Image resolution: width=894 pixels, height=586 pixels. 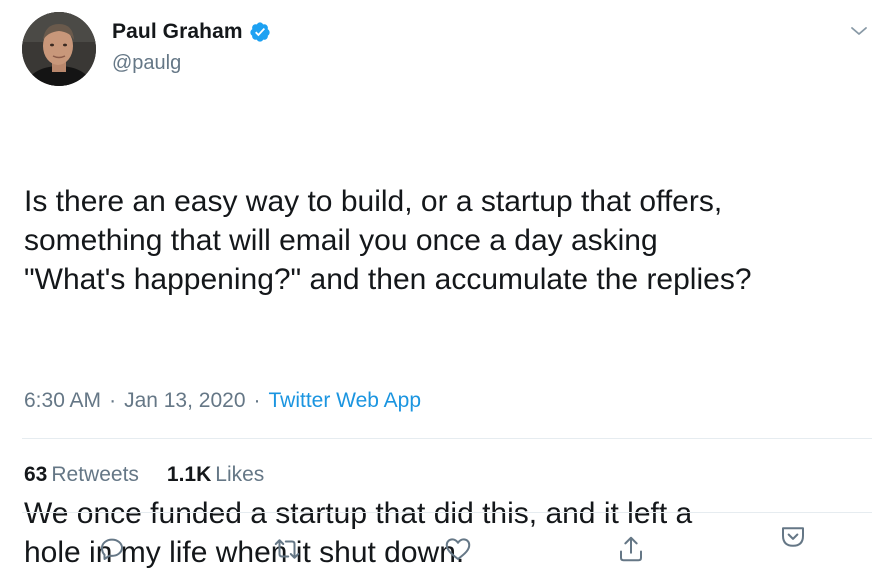 I want to click on save-to-pocket-button, so click(x=793, y=537).